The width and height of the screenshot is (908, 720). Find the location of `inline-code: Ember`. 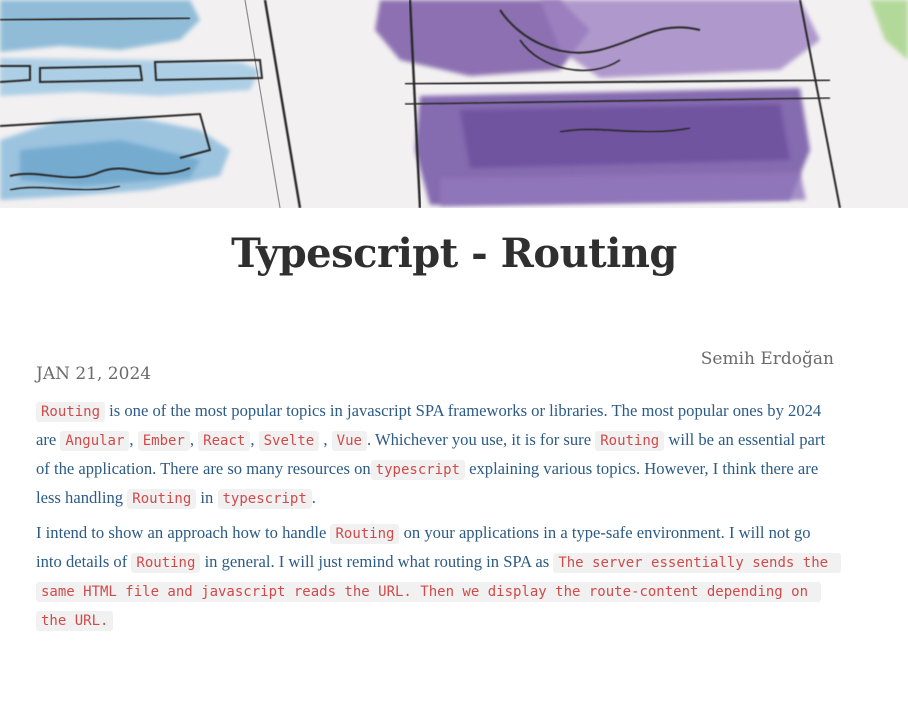

inline-code: Ember is located at coordinates (163, 441).